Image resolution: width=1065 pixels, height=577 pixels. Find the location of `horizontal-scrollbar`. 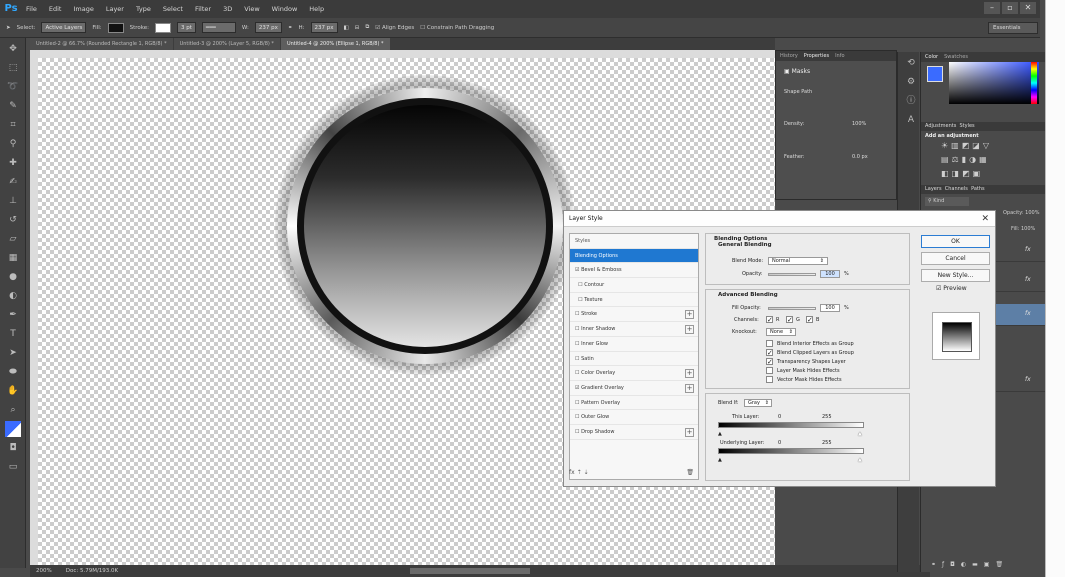

horizontal-scrollbar is located at coordinates (470, 571).